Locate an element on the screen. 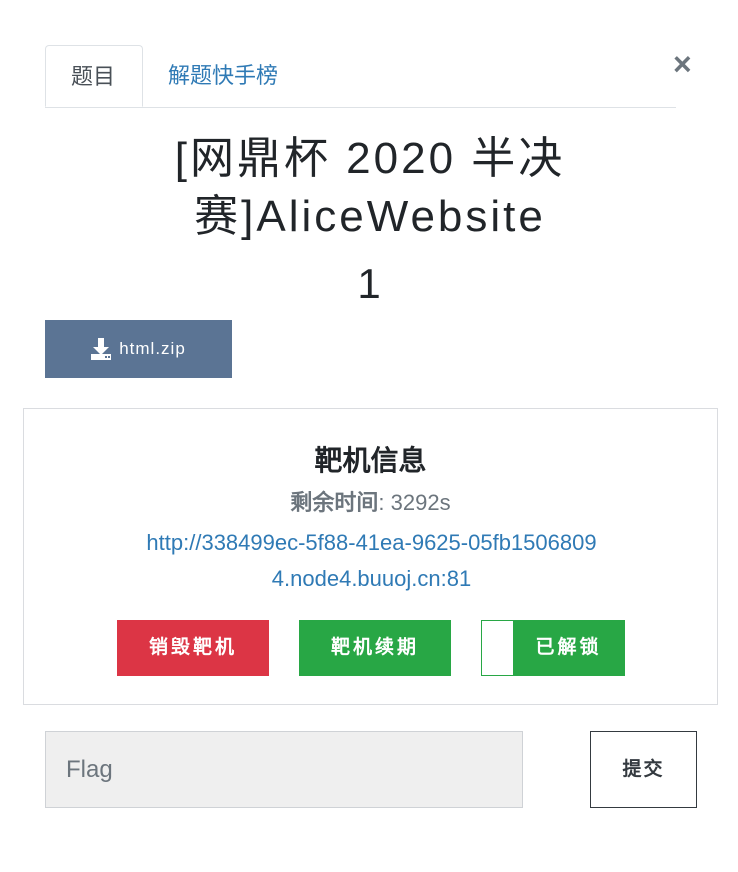 The height and width of the screenshot is (872, 738). instance-heading: 靶机信息 is located at coordinates (370, 460).